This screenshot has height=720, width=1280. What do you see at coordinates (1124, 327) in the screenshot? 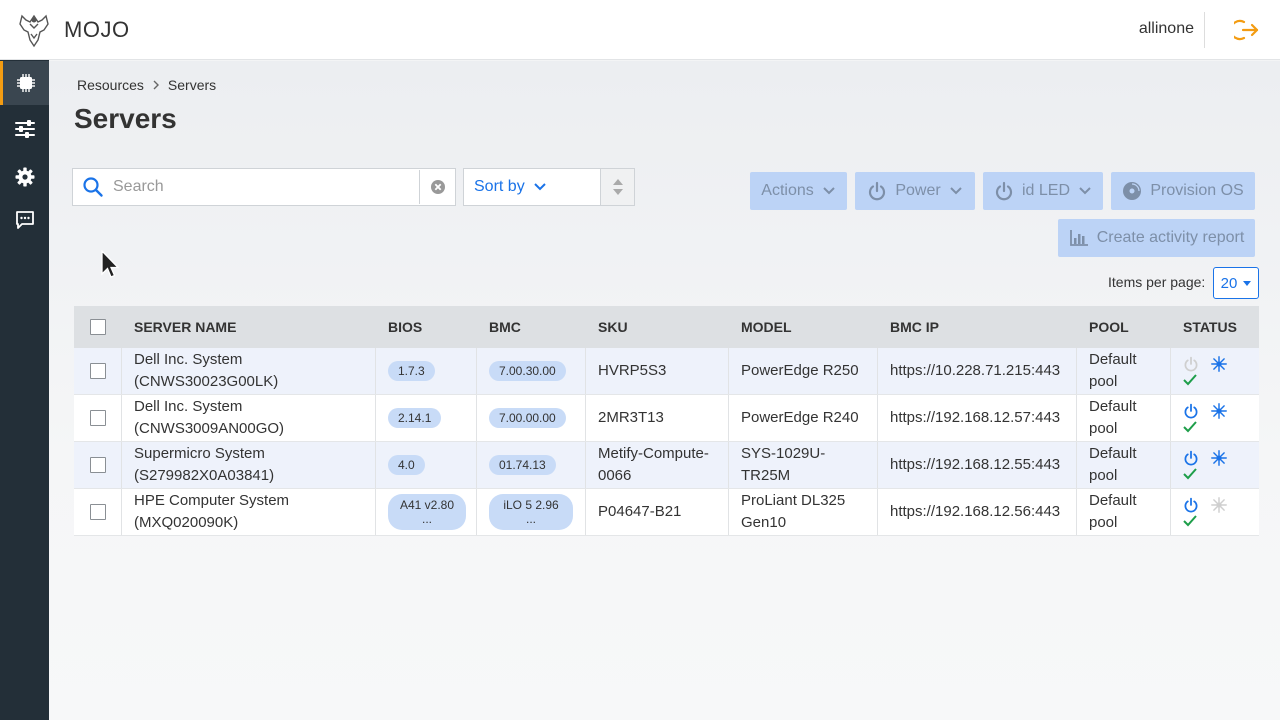
I see `header-pool: POOL` at bounding box center [1124, 327].